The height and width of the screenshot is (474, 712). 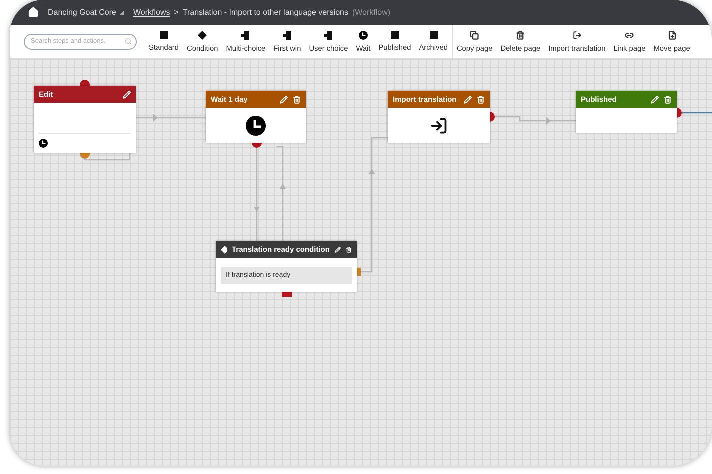 What do you see at coordinates (33, 12) in the screenshot?
I see `home-icon` at bounding box center [33, 12].